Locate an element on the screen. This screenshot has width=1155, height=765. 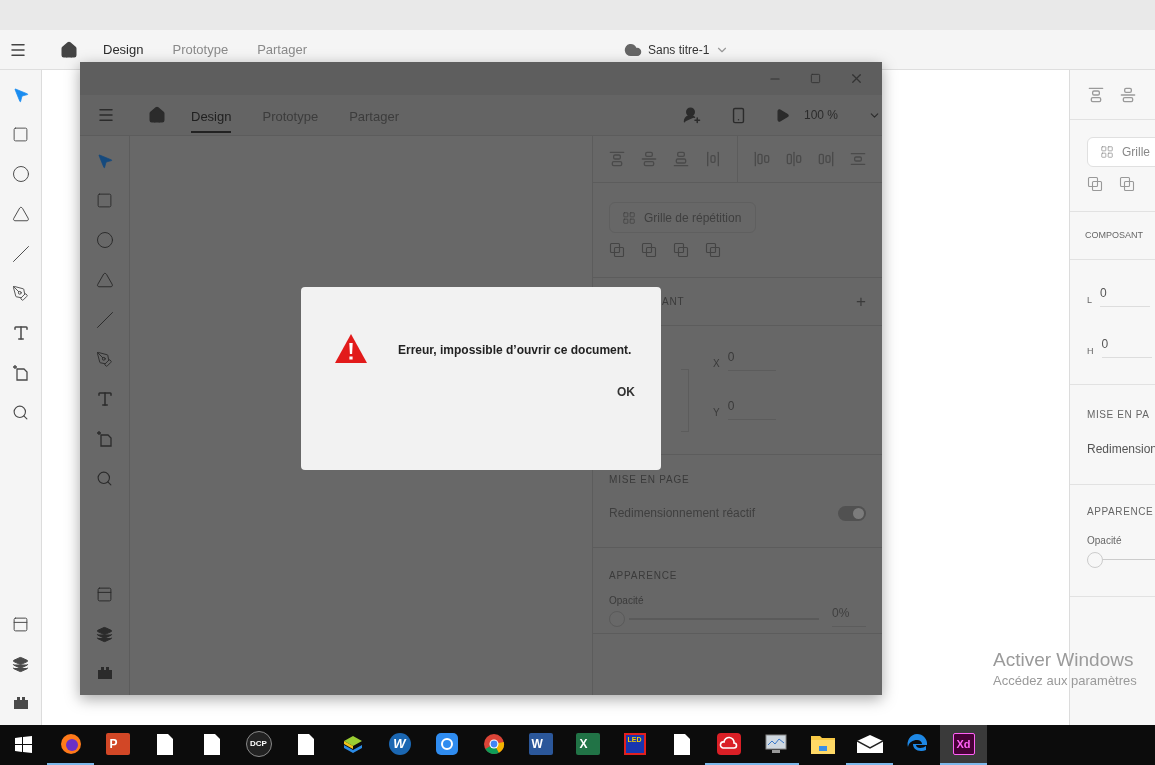
activation-subtitle: Accédez aux paramètres is located at coordinates (1065, 681).